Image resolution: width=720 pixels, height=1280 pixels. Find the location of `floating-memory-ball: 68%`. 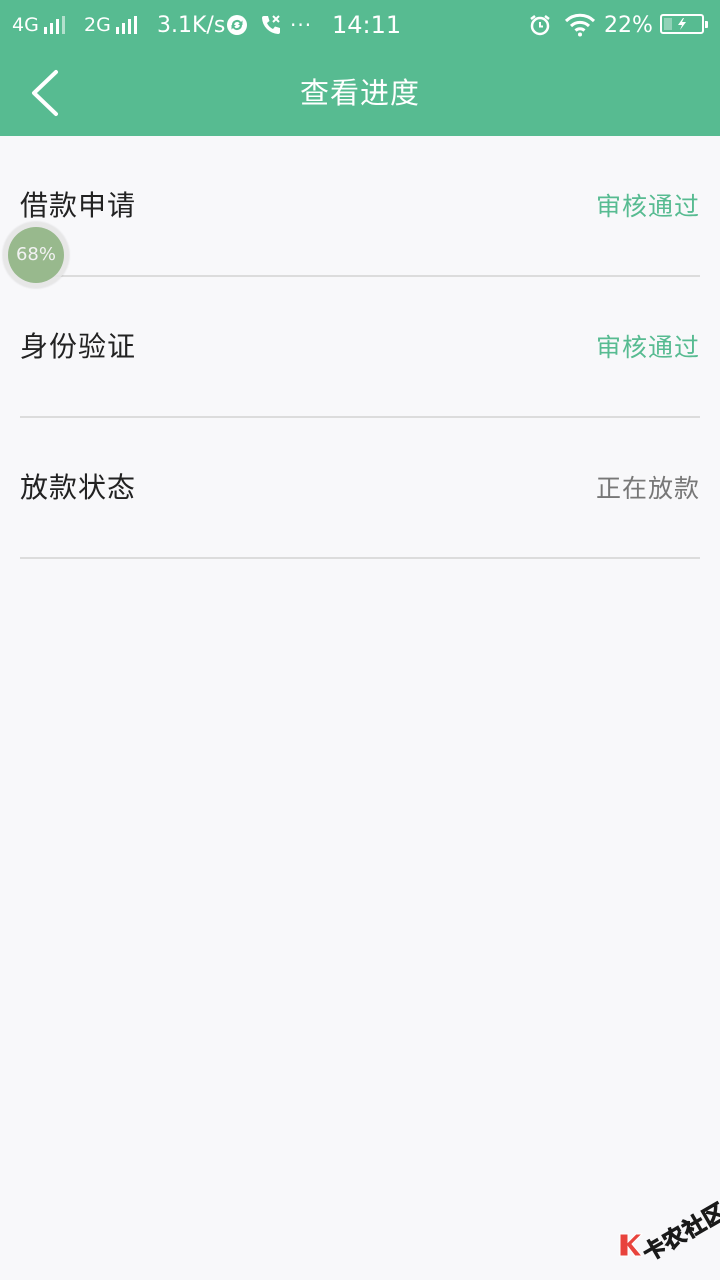

floating-memory-ball: 68% is located at coordinates (36, 255).